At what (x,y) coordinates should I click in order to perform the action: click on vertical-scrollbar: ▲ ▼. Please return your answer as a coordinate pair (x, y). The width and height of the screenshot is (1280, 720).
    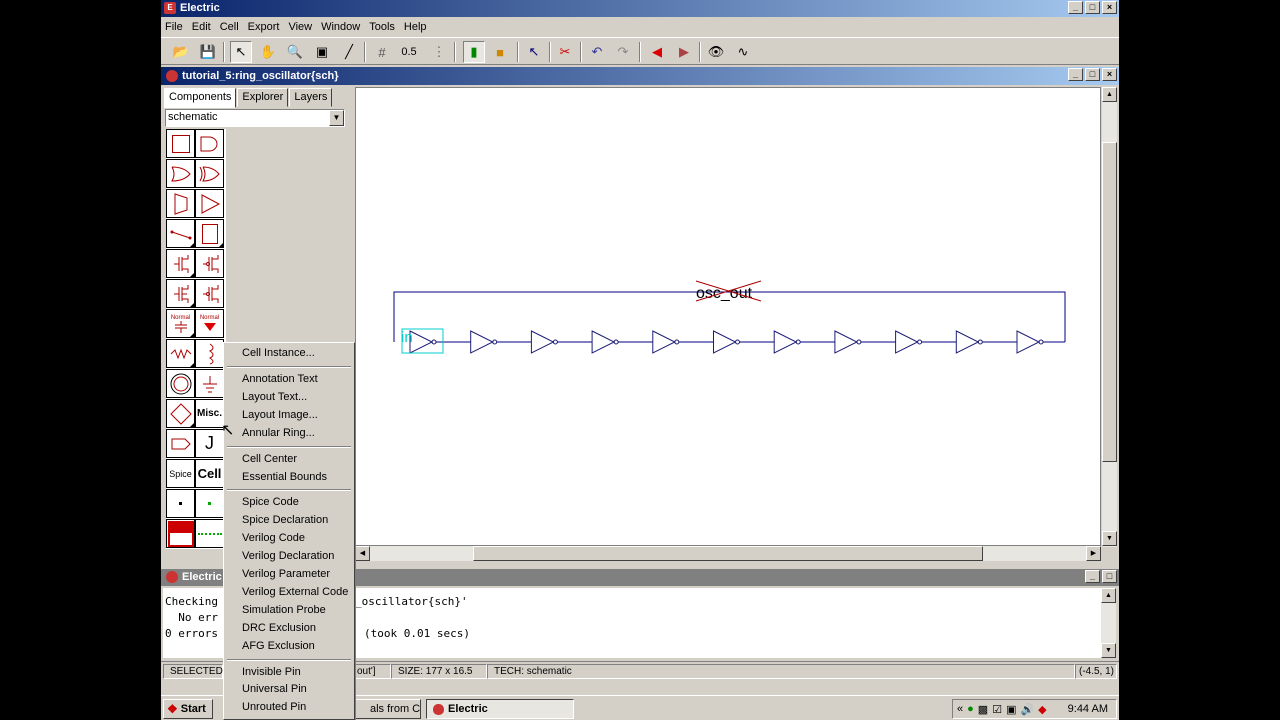
    Looking at the image, I should click on (1109, 317).